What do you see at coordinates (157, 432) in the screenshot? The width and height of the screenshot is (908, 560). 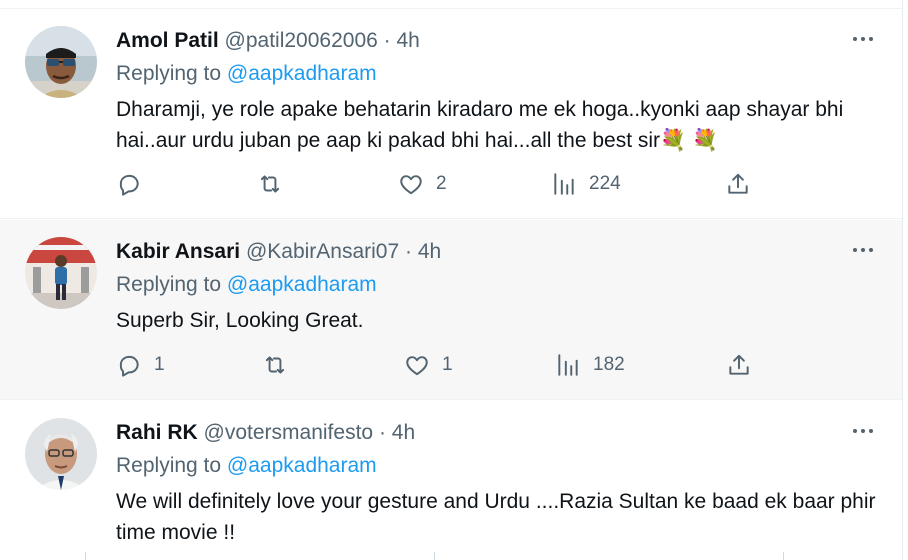 I see `display-name: Rahi RK` at bounding box center [157, 432].